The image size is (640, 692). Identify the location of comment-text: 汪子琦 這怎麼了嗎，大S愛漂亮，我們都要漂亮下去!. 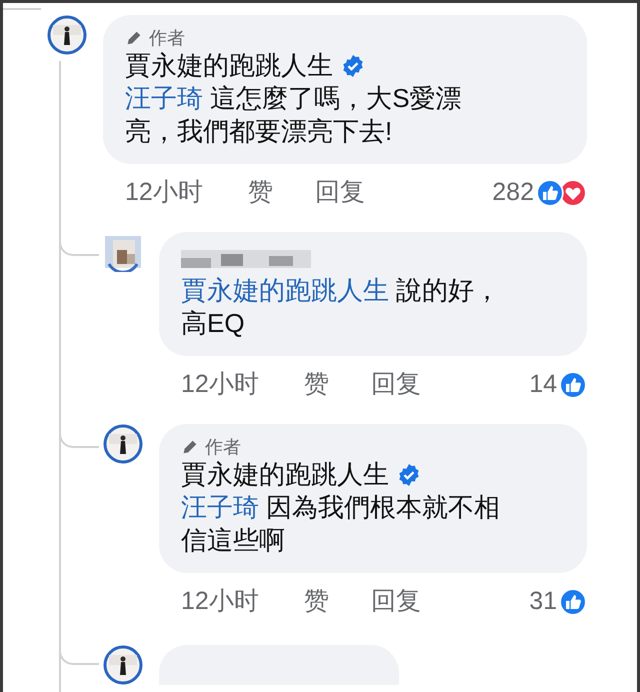
(294, 115).